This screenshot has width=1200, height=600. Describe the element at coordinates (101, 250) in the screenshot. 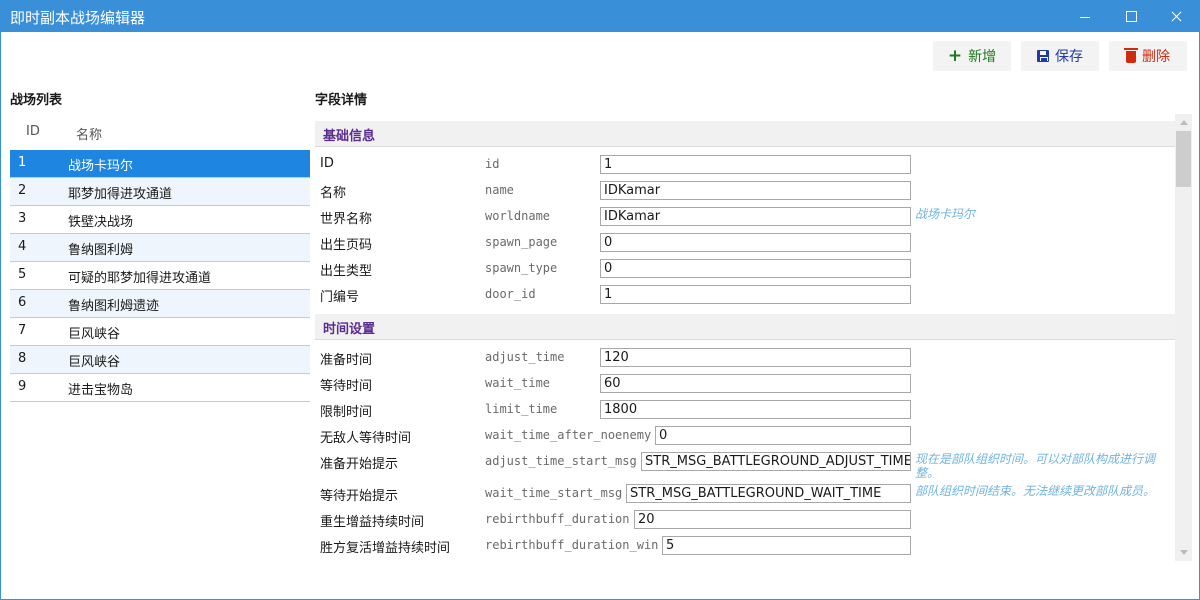

I see `list-row-name: 鲁纳图利姆` at that location.